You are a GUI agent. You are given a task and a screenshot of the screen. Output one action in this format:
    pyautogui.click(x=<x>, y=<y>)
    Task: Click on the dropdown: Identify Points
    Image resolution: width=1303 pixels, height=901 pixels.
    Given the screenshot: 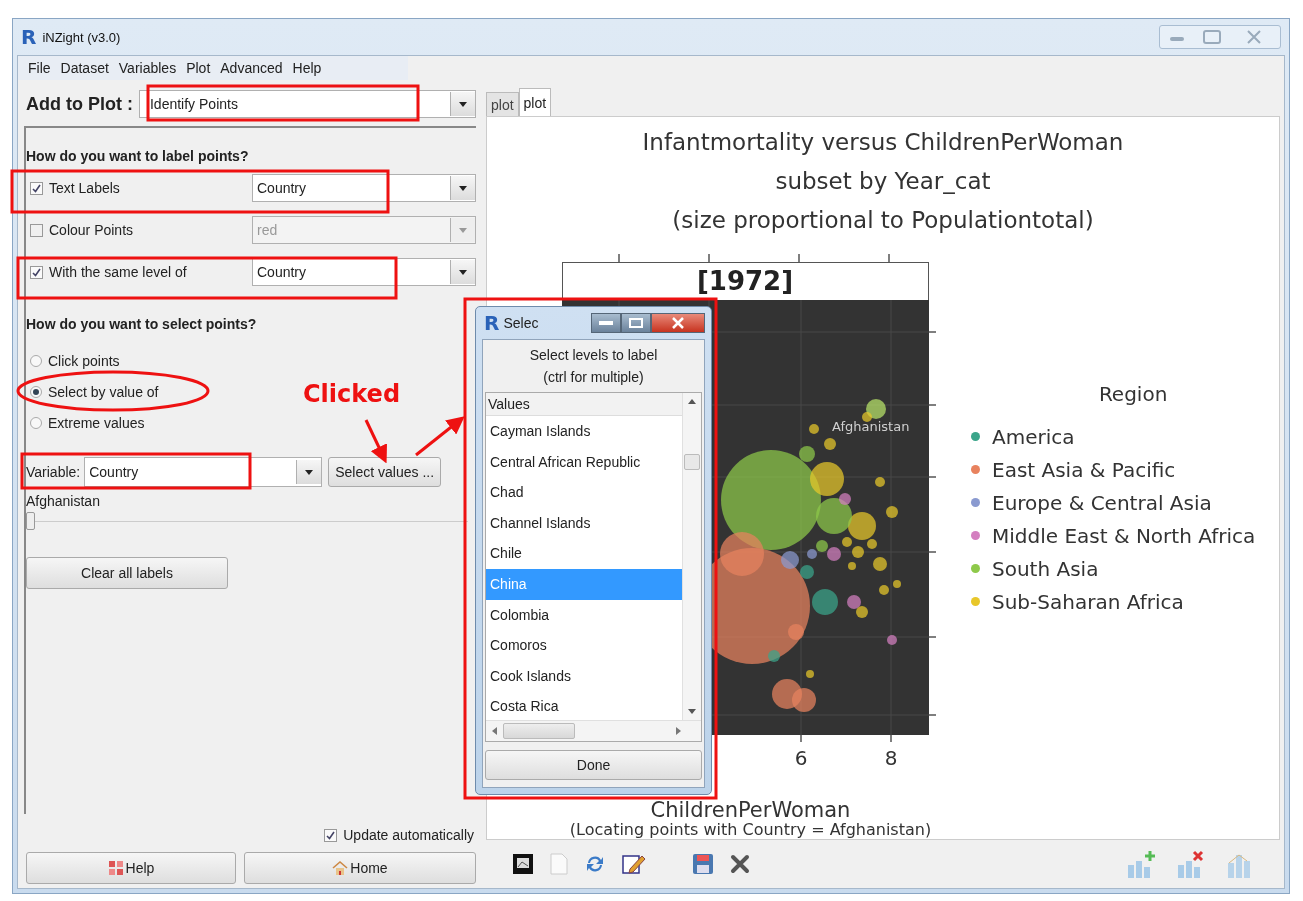 What is the action you would take?
    pyautogui.click(x=307, y=104)
    